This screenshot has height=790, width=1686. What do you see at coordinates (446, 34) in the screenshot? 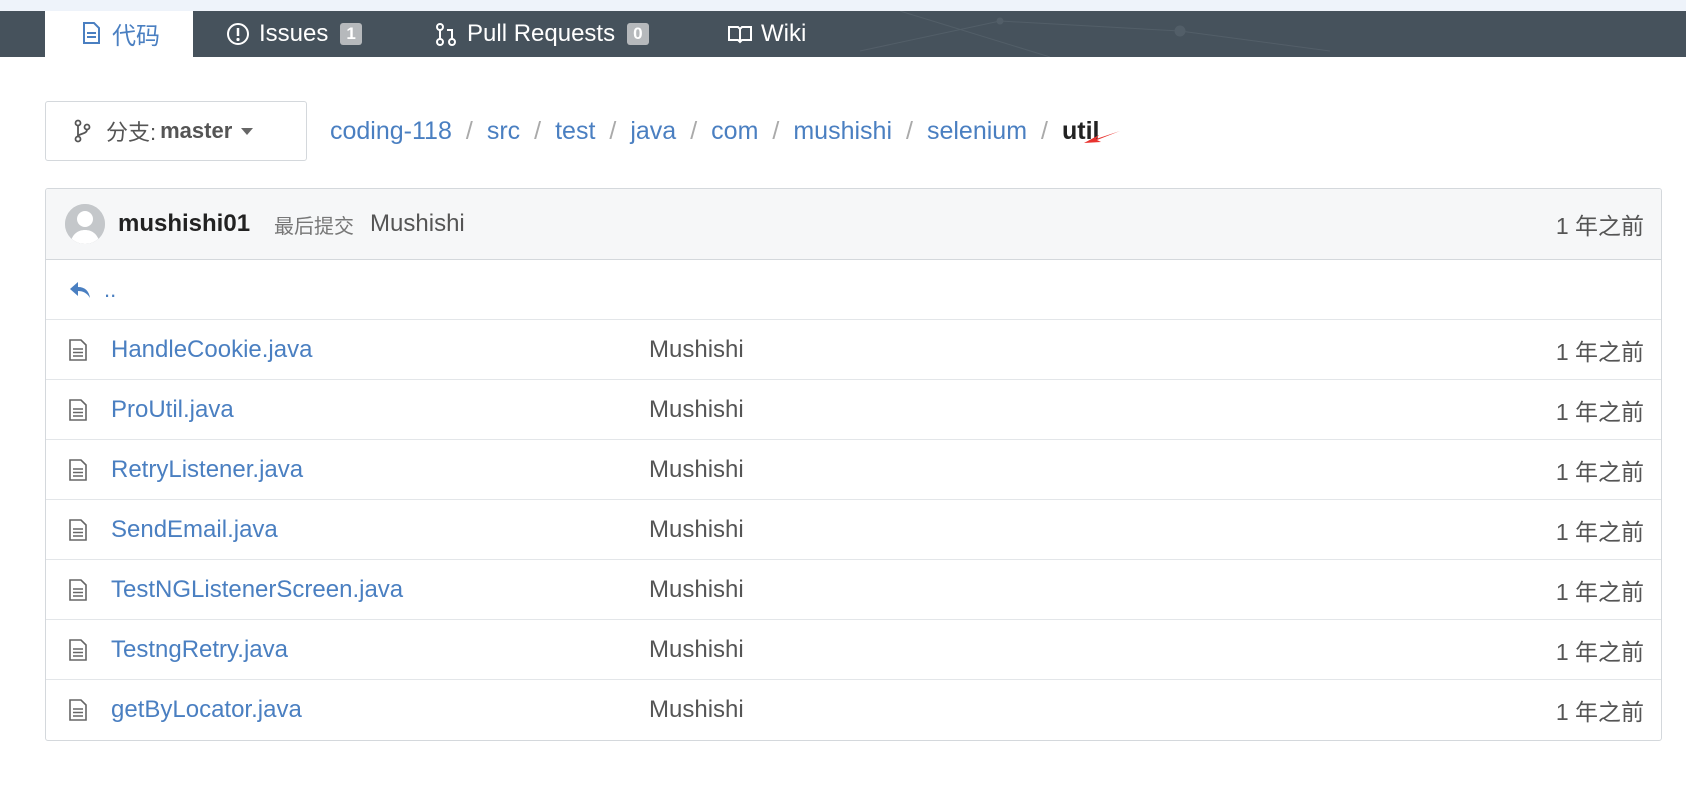
I see `pull-request-icon` at bounding box center [446, 34].